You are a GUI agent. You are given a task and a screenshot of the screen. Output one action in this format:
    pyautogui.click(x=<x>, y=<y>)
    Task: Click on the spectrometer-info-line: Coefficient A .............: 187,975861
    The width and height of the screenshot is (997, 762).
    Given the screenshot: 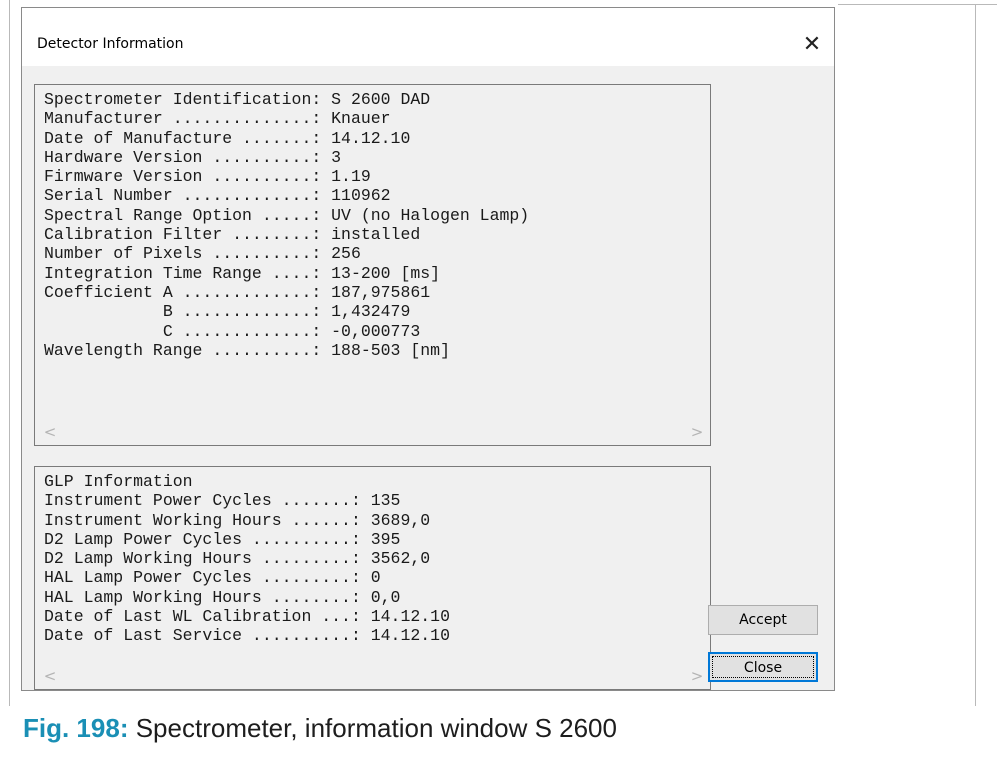 What is the action you would take?
    pyautogui.click(x=237, y=292)
    